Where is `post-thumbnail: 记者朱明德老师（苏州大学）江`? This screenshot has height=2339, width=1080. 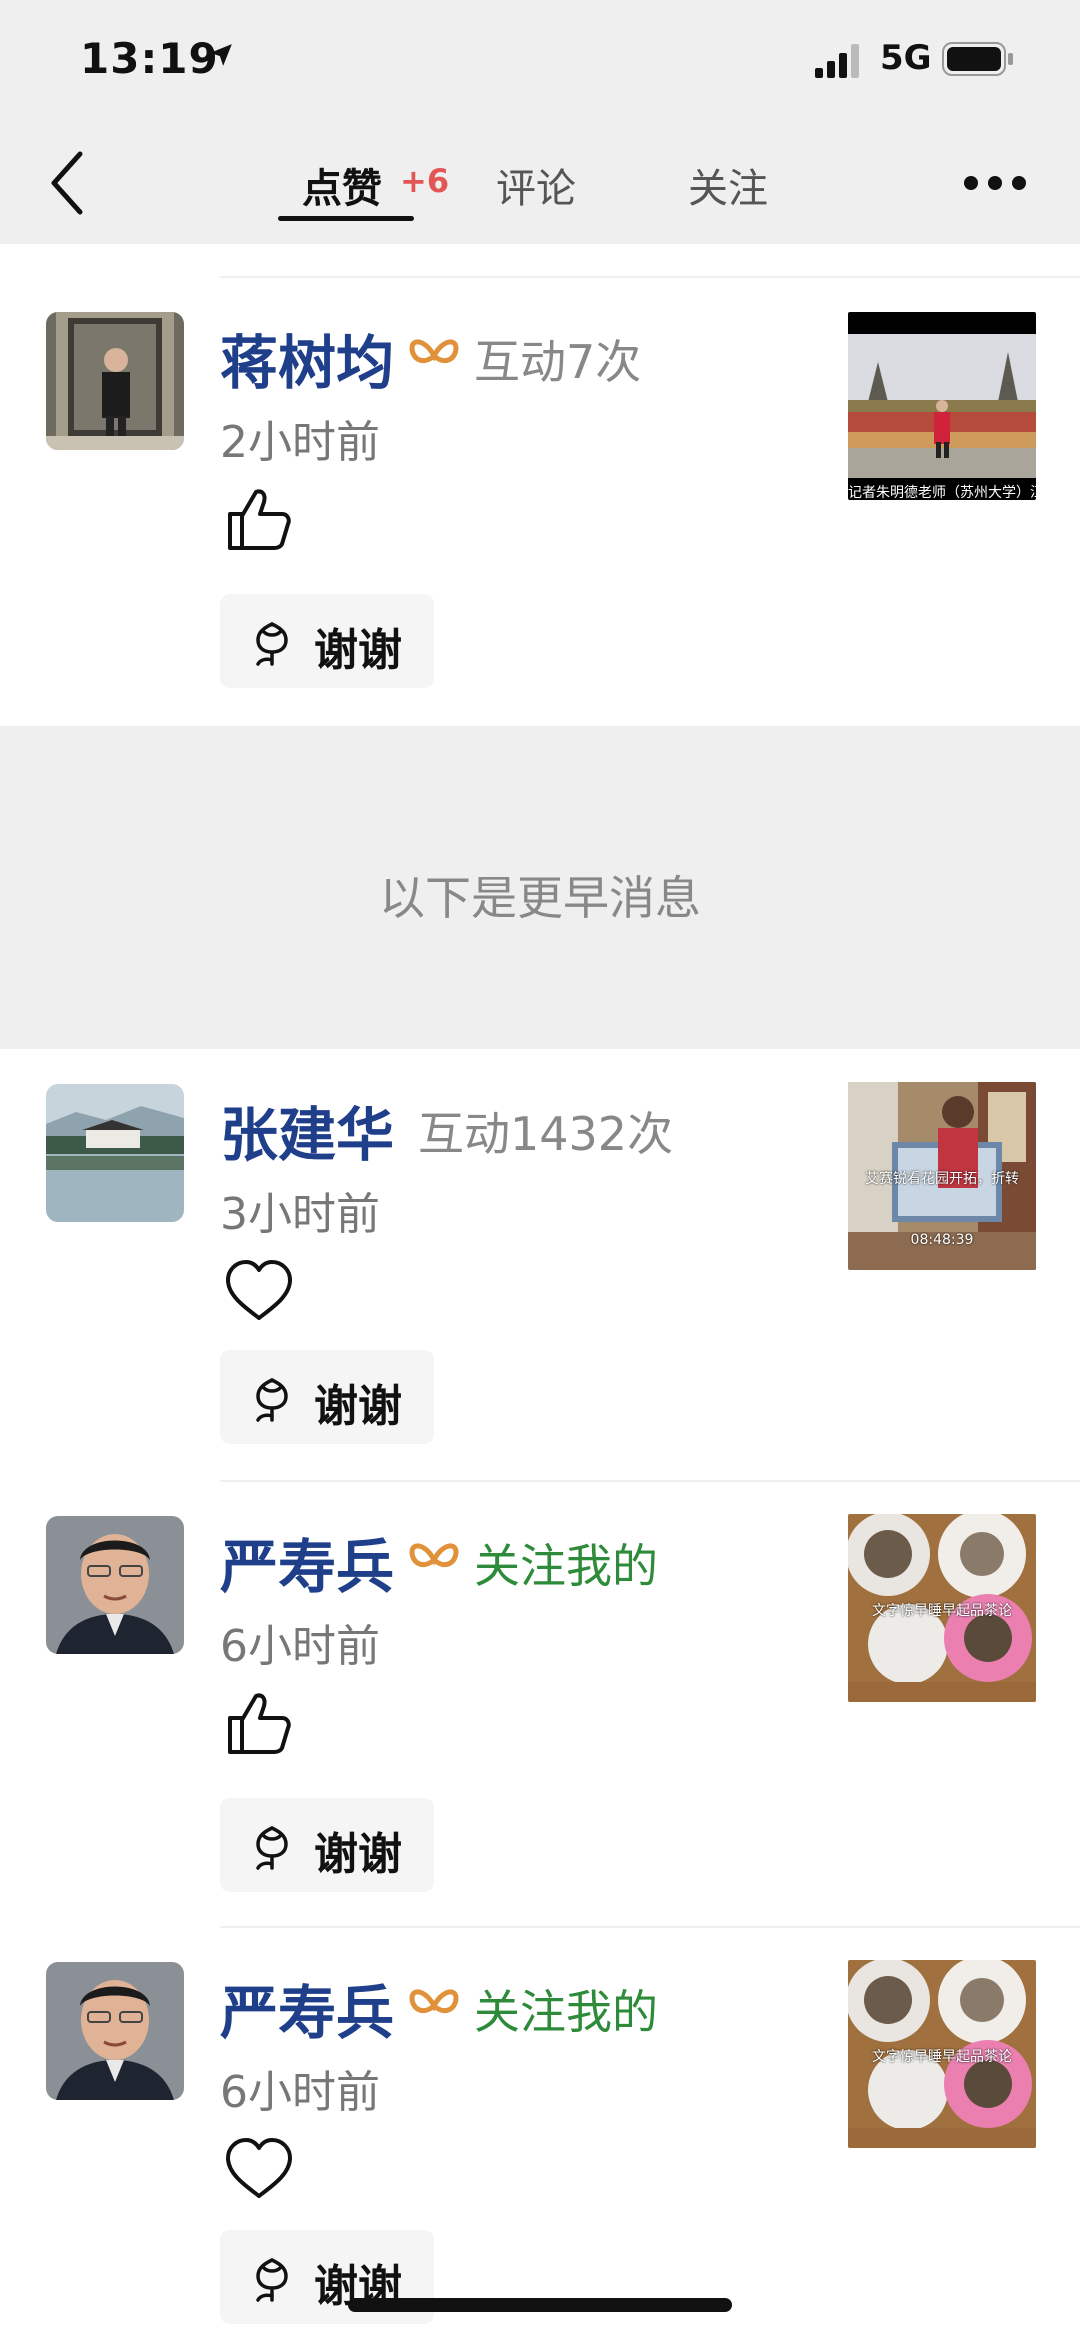
post-thumbnail: 记者朱明德老师（苏州大学）江 is located at coordinates (942, 406).